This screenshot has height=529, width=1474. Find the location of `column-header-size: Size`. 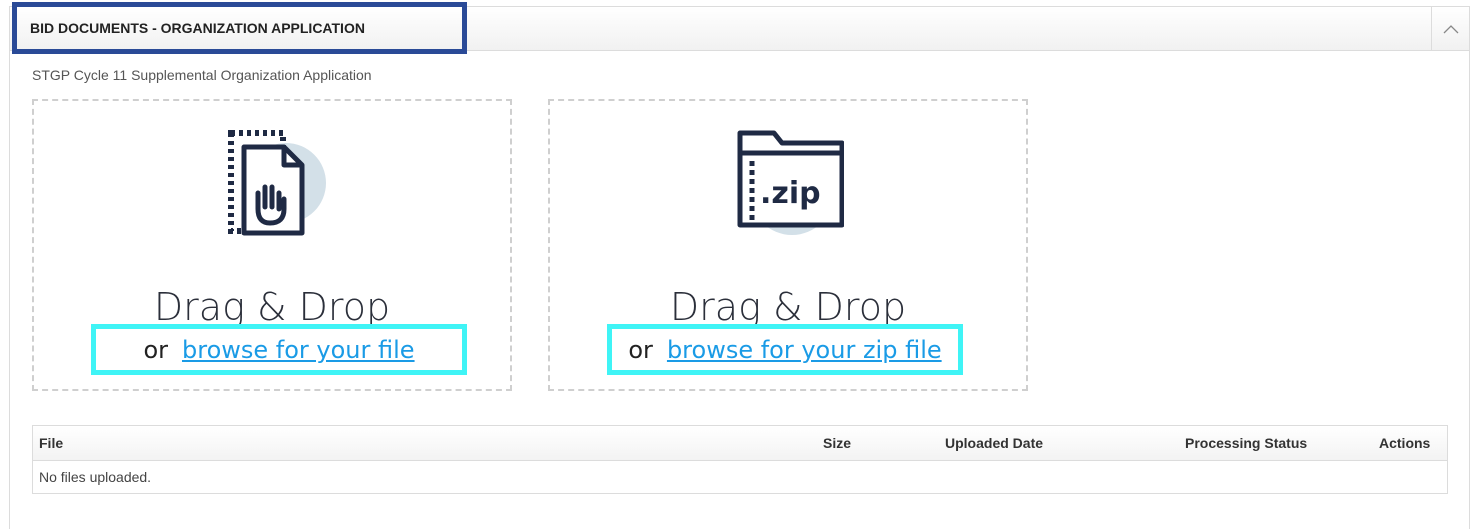

column-header-size: Size is located at coordinates (837, 443).